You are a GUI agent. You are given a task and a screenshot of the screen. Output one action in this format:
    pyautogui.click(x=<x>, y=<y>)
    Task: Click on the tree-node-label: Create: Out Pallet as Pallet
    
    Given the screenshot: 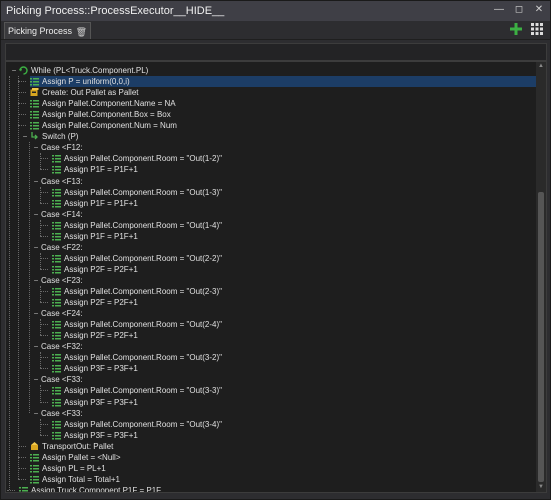 What is the action you would take?
    pyautogui.click(x=90, y=93)
    